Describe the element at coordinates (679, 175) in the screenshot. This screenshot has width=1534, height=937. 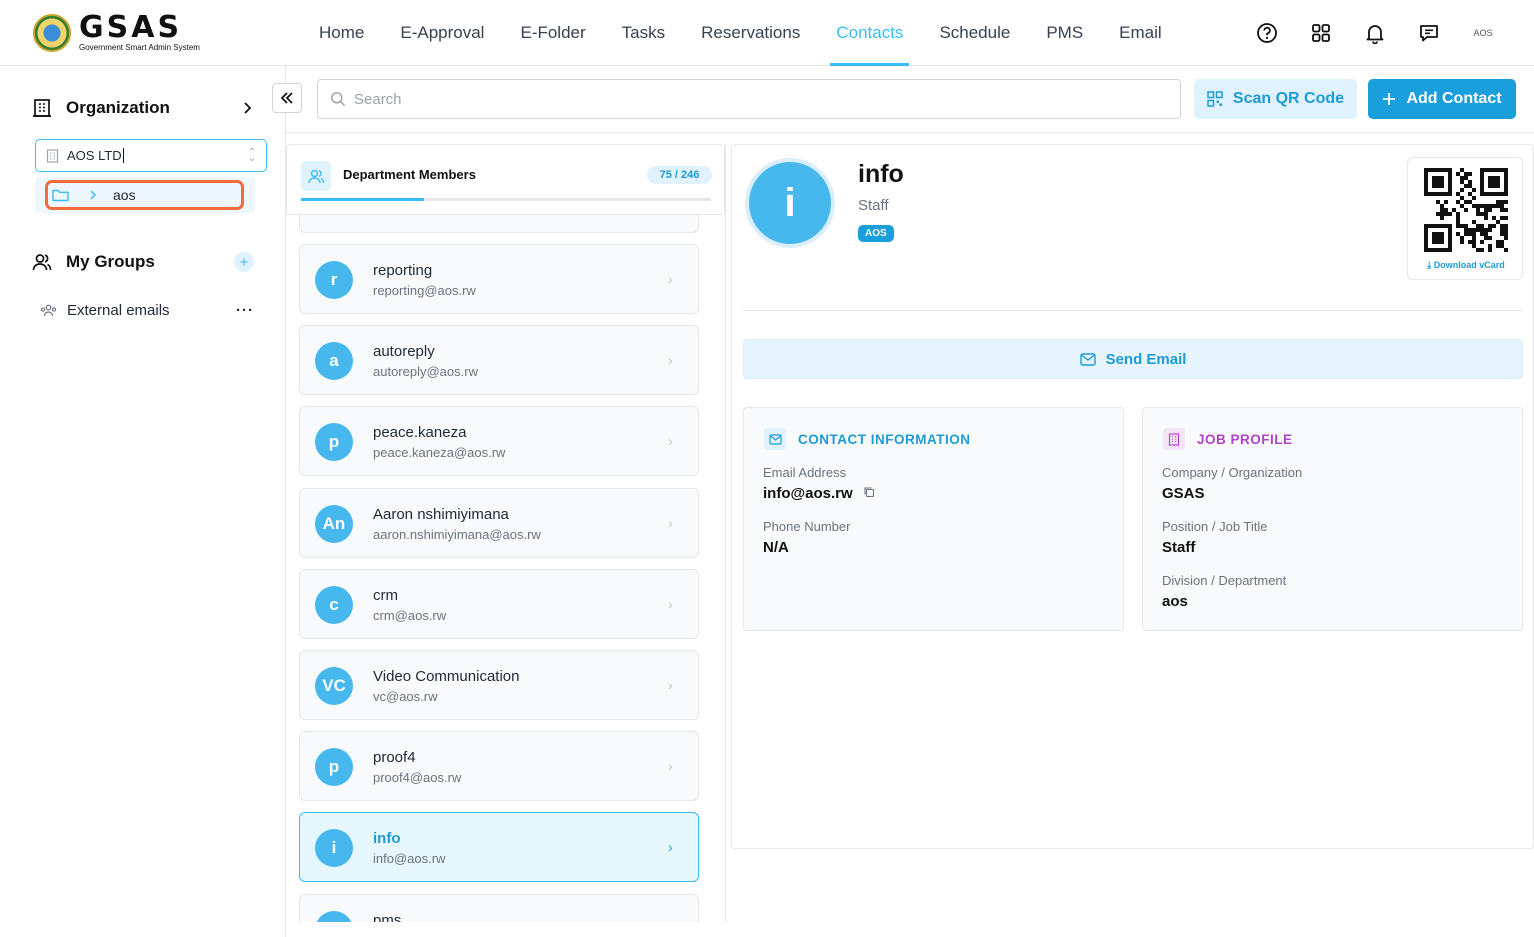
I see `member-count-badge: 75 / 246` at that location.